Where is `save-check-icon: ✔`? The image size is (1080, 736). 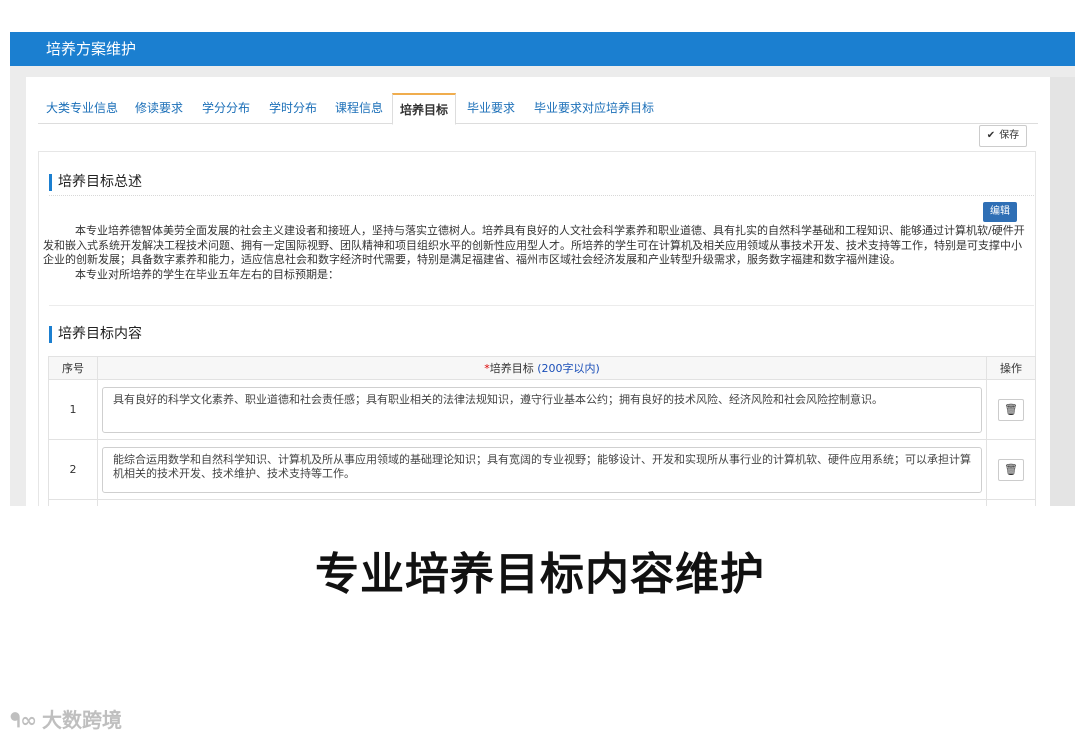
save-check-icon: ✔ is located at coordinates (991, 135).